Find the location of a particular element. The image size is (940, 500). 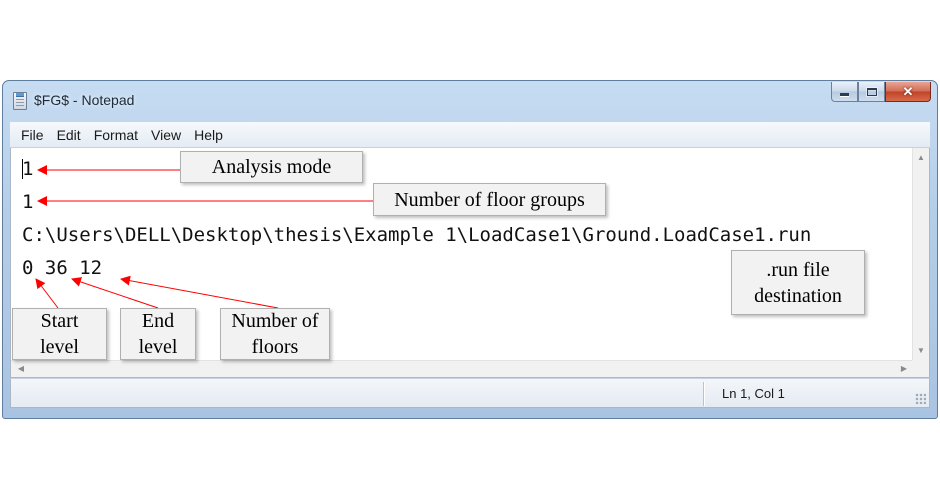

menu-edit: Edit is located at coordinates (69, 135).